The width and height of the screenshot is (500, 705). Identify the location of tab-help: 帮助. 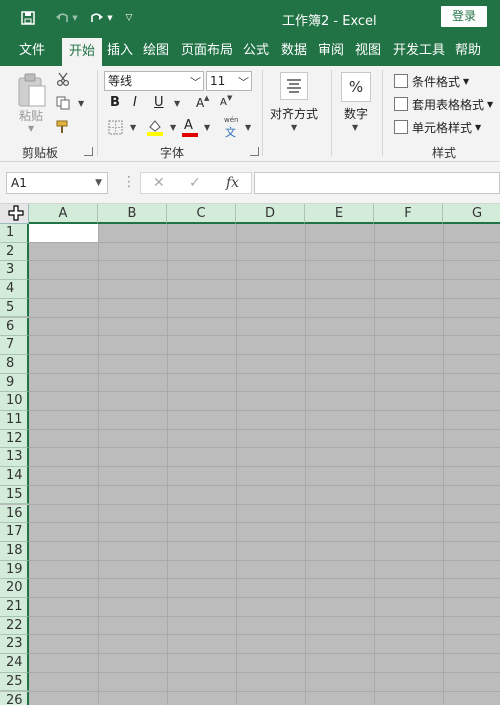
(468, 51).